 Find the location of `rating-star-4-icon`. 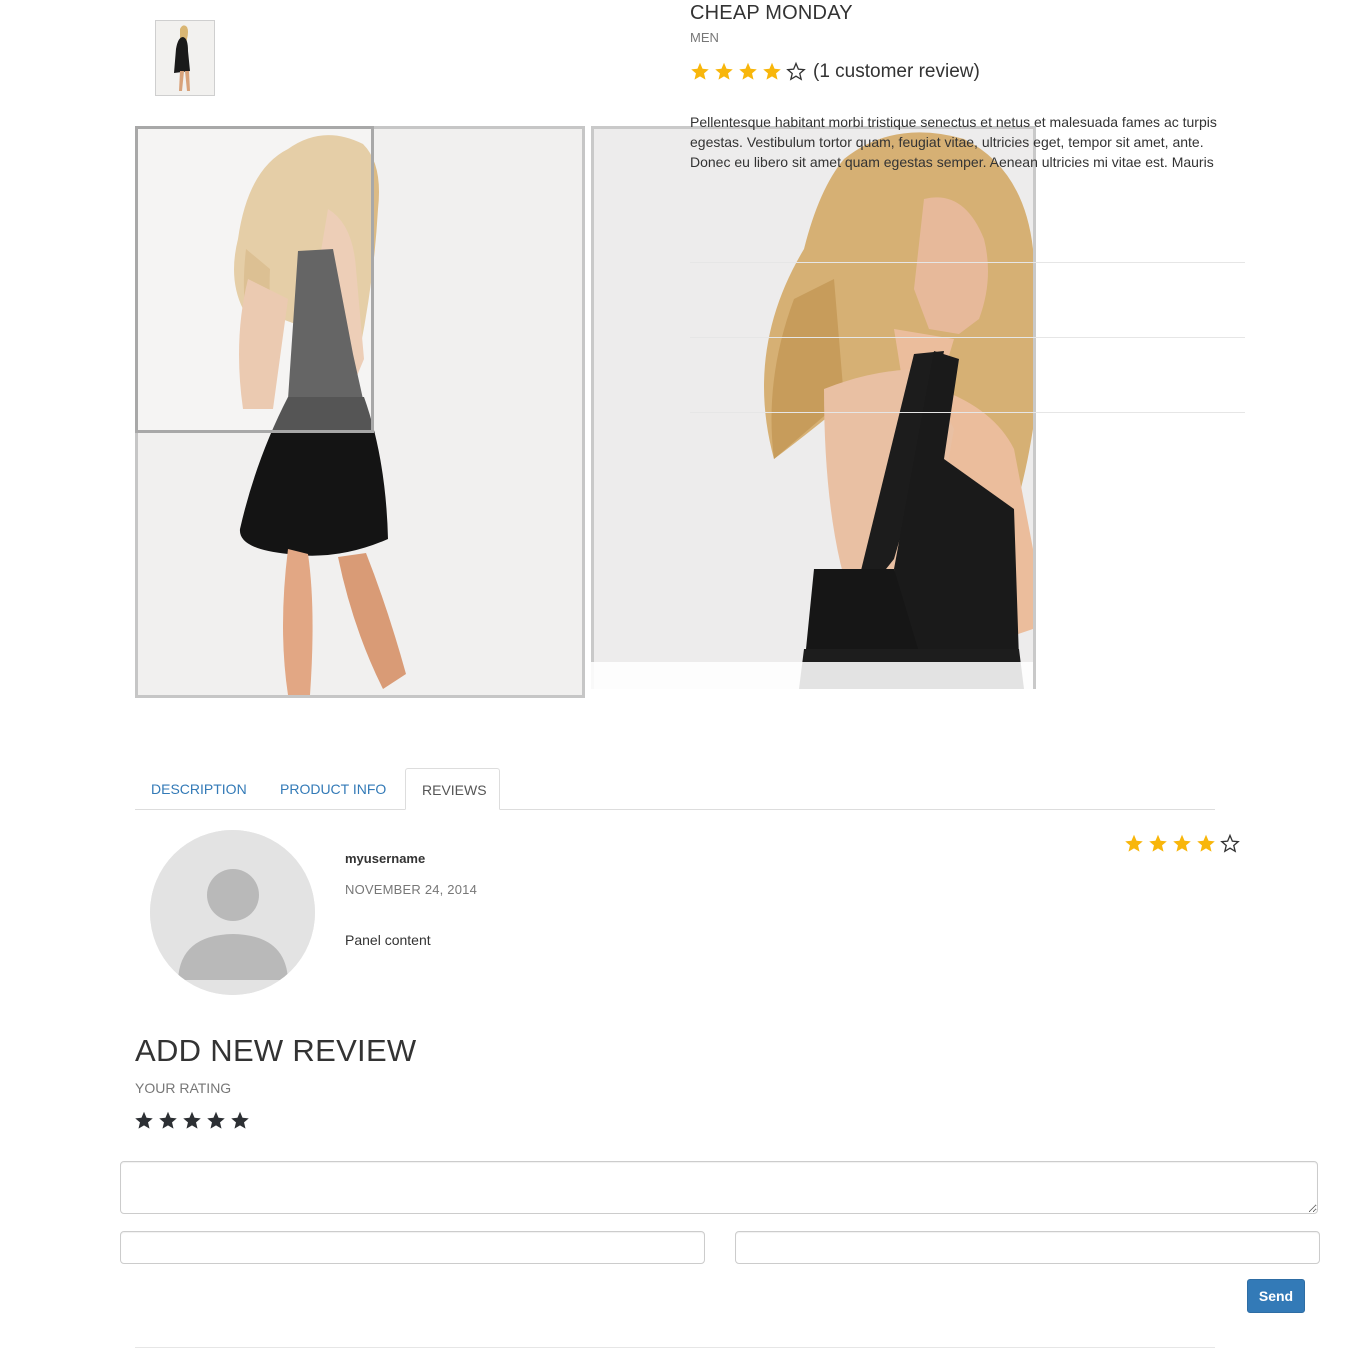

rating-star-4-icon is located at coordinates (217, 1121).